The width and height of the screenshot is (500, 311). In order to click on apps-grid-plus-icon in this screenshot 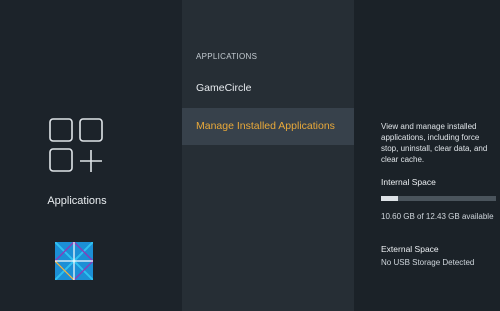, I will do `click(77, 146)`.